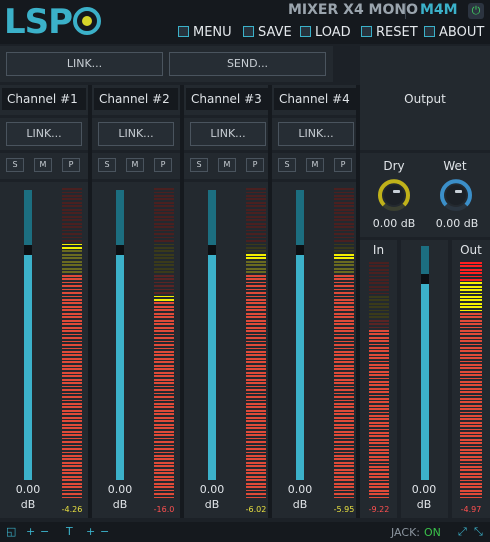 This screenshot has height=542, width=490. I want to click on fullscreen-icon: ⤡, so click(478, 532).